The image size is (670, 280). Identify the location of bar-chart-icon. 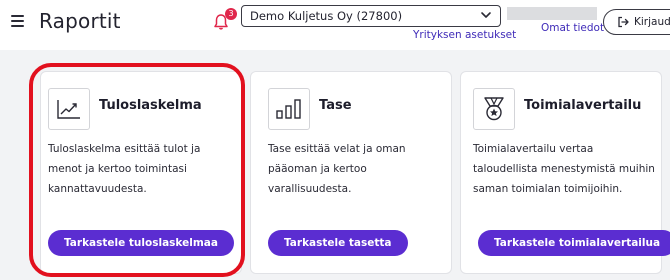
(289, 109).